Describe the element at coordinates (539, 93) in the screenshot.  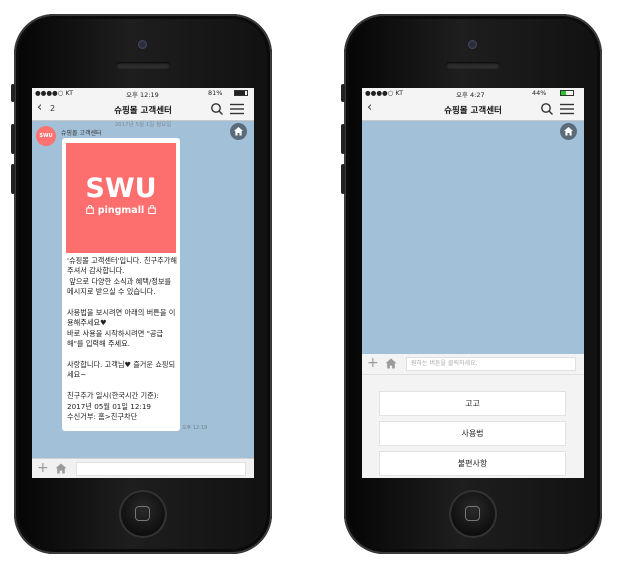
I see `battery-percent: 44%` at that location.